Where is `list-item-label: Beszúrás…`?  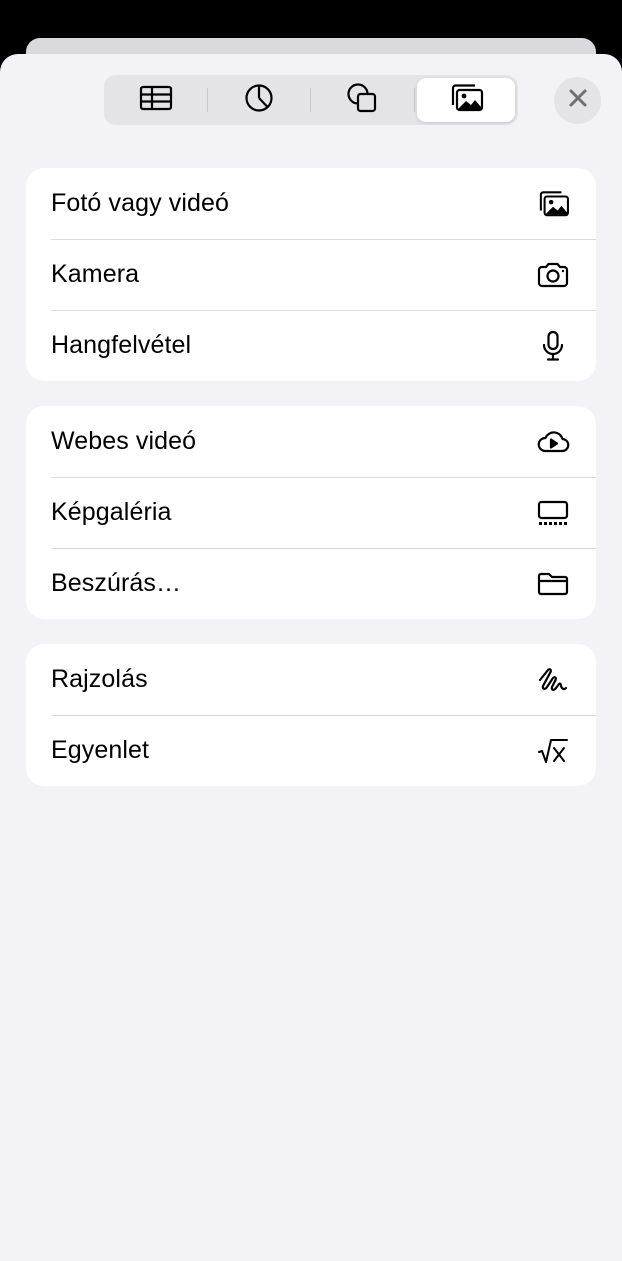
list-item-label: Beszúrás… is located at coordinates (116, 583).